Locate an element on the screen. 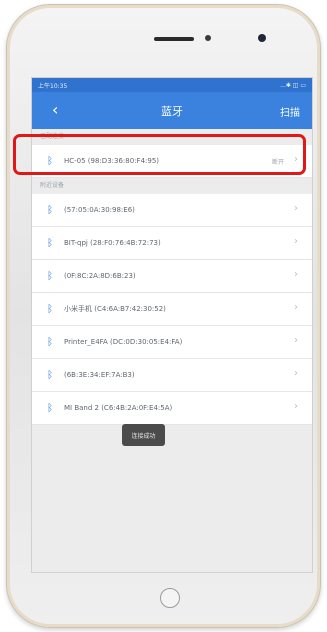 The image size is (327, 632). chevron-left-icon: ‹ is located at coordinates (55, 109).